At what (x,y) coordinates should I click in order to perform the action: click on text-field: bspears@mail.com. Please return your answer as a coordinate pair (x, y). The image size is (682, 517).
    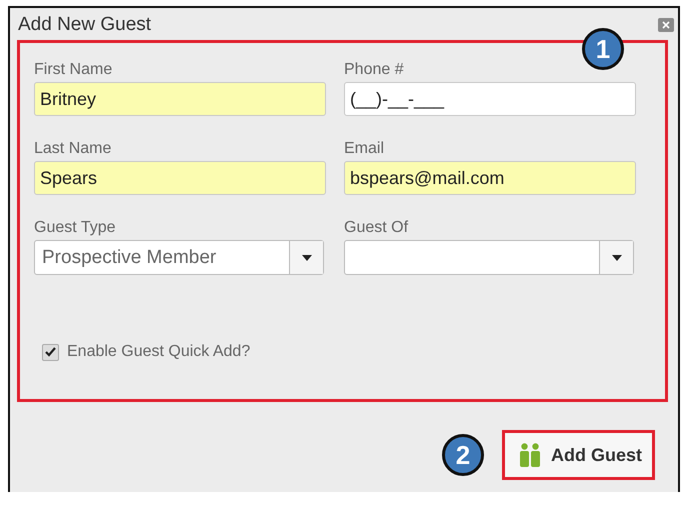
    Looking at the image, I should click on (490, 178).